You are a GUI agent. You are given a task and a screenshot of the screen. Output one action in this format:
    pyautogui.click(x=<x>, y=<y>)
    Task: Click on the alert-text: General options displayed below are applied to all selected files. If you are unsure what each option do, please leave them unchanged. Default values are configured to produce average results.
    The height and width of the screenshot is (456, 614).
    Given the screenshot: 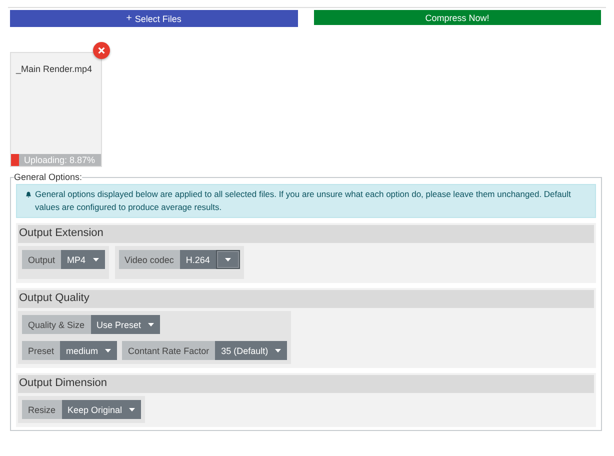 What is the action you would take?
    pyautogui.click(x=303, y=201)
    